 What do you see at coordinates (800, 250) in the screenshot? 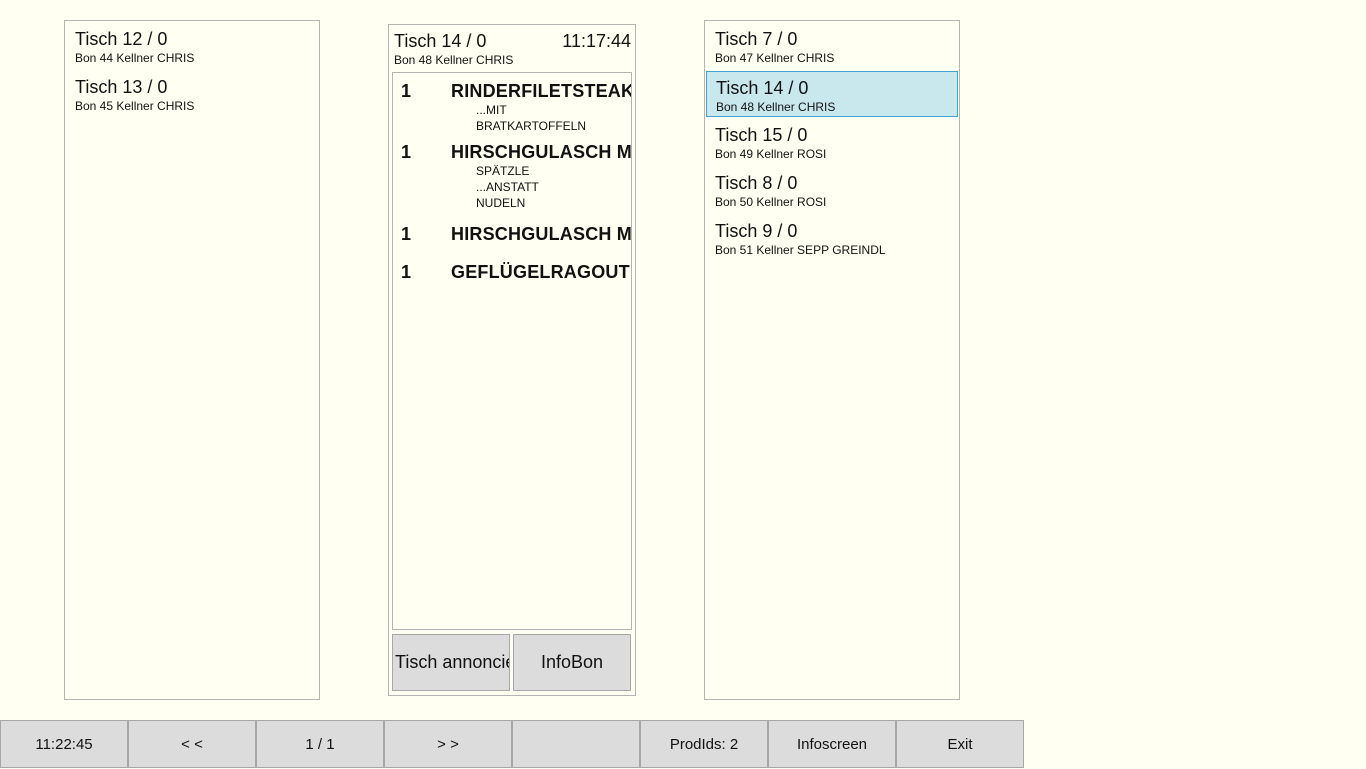
I see `ticket-subtitle: Bon 51 Kellner SEPP GREINDL` at bounding box center [800, 250].